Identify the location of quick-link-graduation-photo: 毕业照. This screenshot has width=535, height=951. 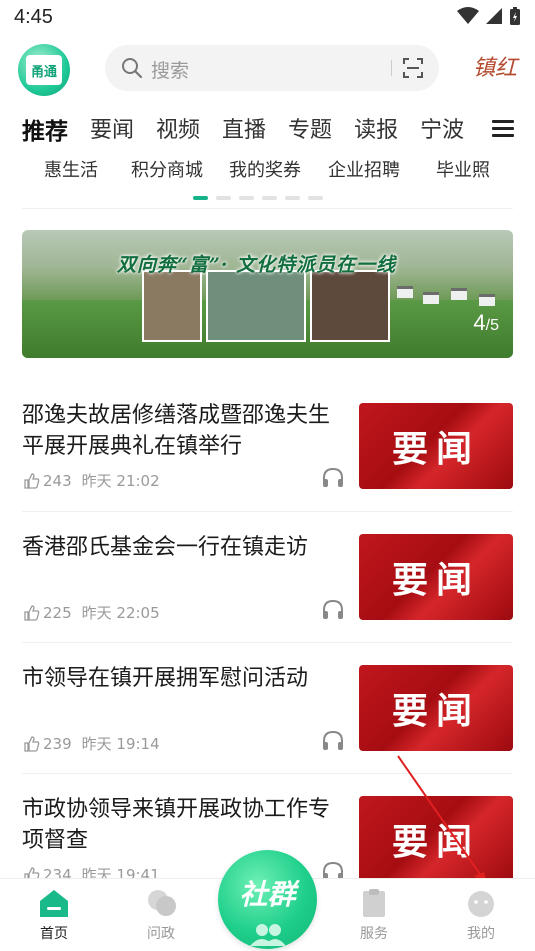
(463, 169).